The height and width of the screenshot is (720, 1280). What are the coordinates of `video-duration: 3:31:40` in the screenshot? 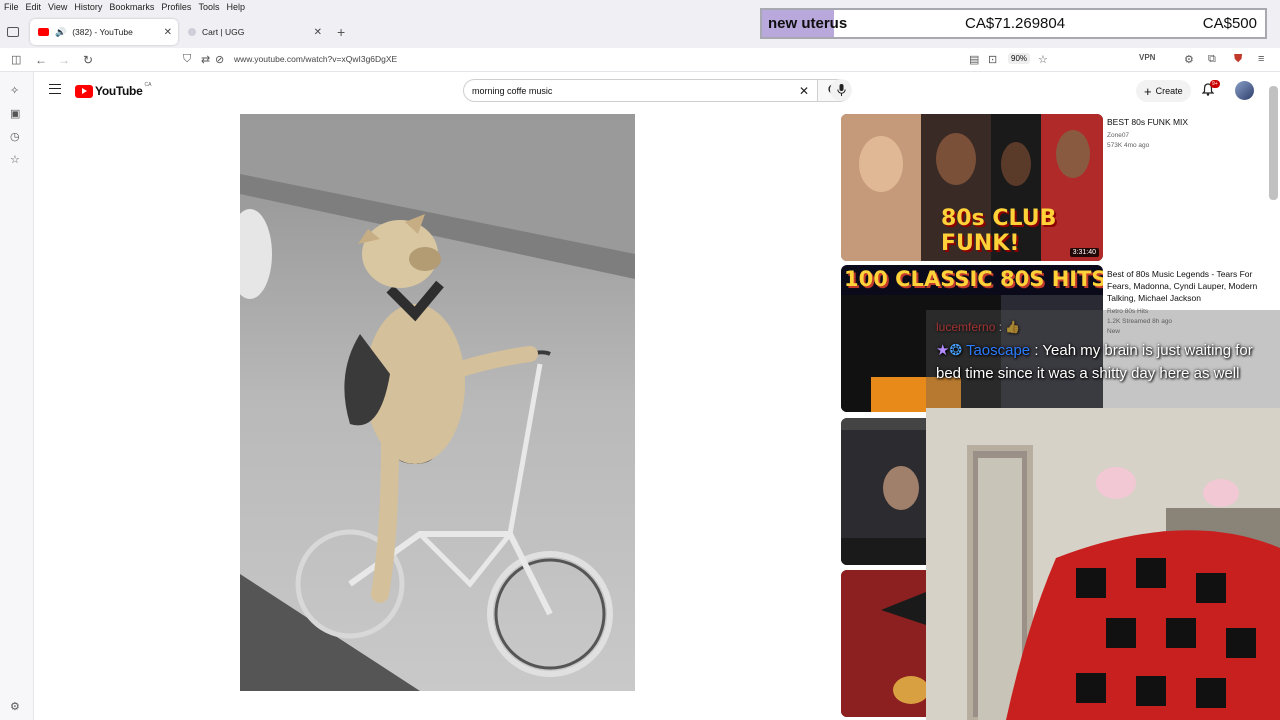 It's located at (1084, 252).